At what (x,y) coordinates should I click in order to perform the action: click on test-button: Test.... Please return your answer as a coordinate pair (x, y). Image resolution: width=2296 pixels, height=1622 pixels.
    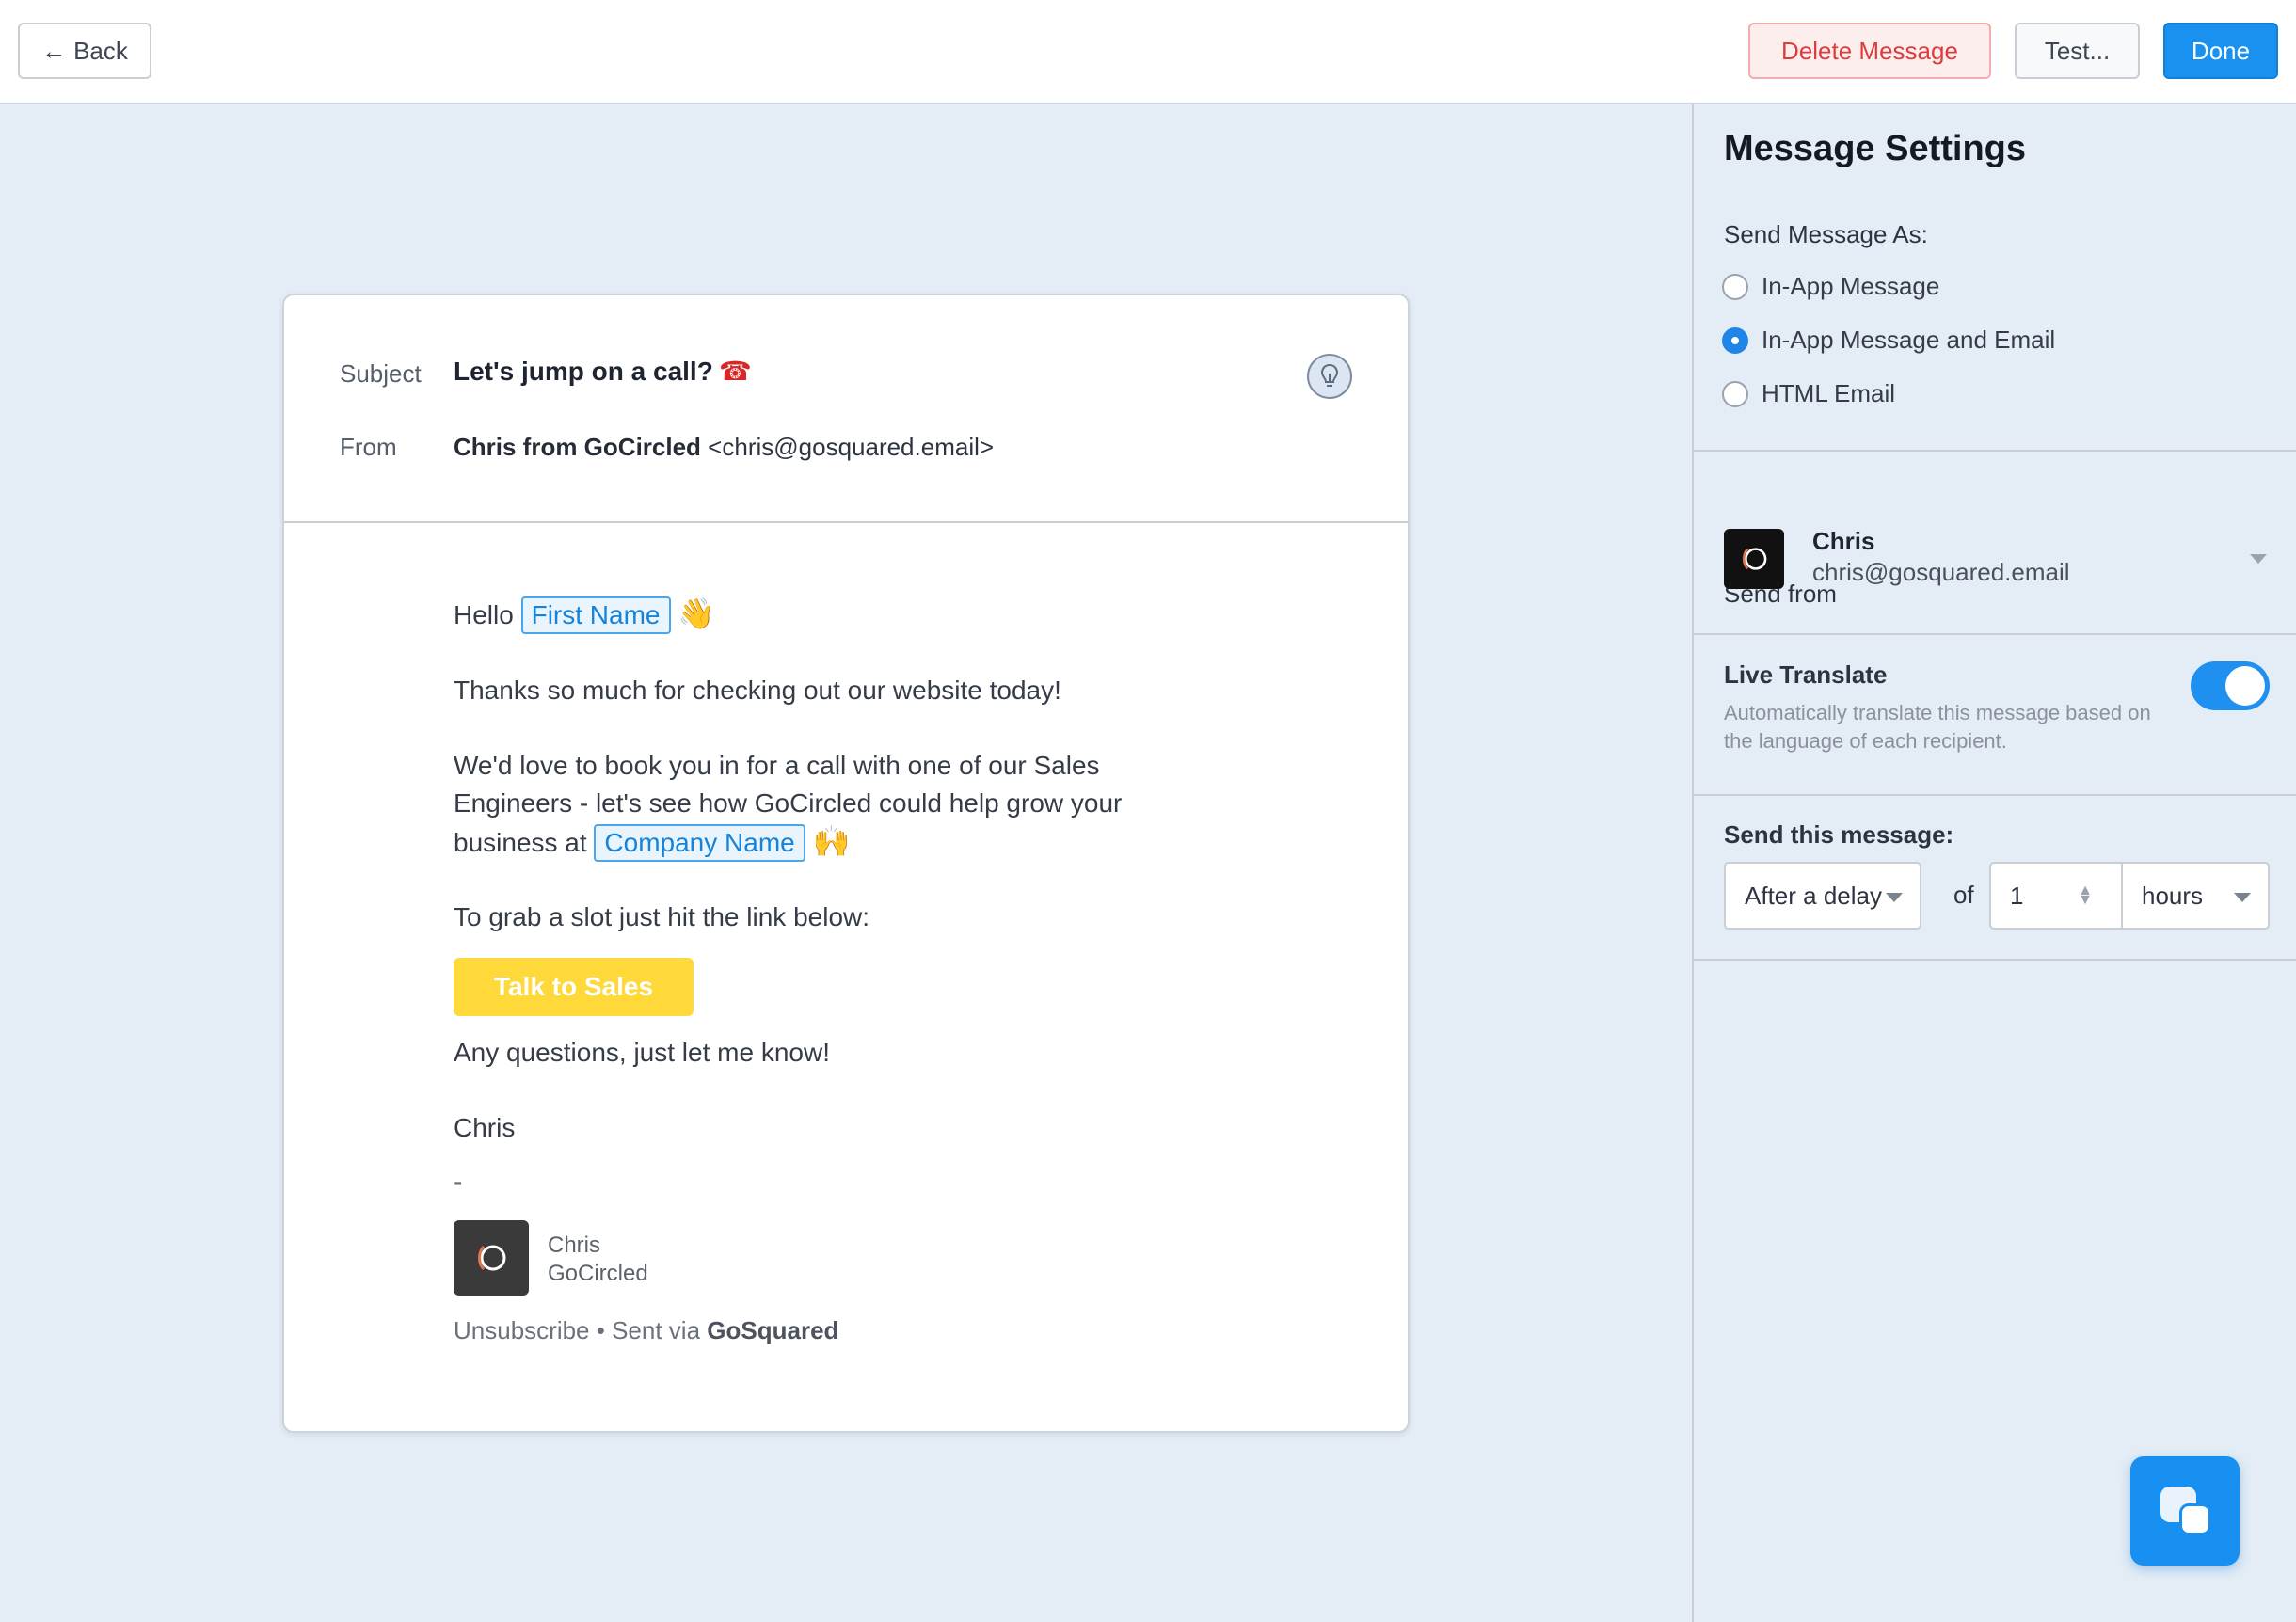
    Looking at the image, I should click on (2077, 51).